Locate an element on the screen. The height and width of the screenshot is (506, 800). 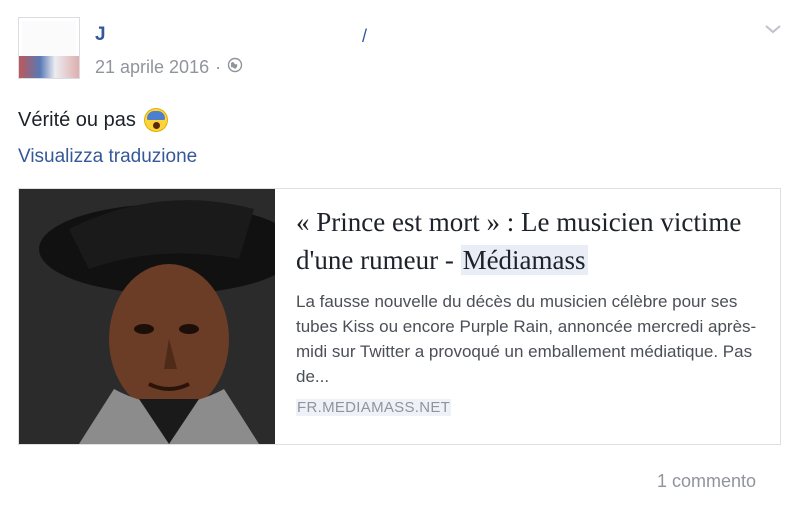
screaming-face-emoji-icon is located at coordinates (155, 120).